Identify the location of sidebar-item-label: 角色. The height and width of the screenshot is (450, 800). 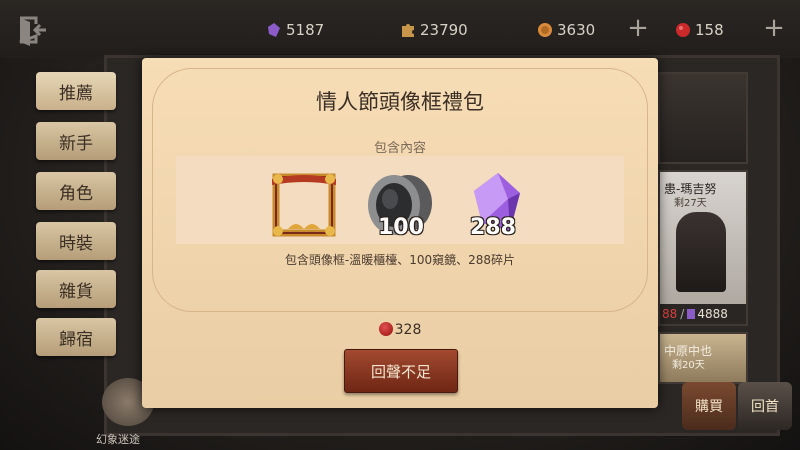
(76, 193).